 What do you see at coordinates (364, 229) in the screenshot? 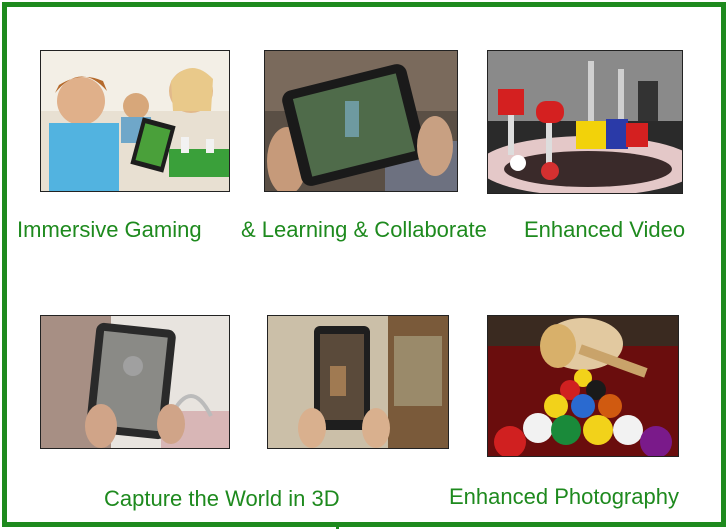
I see `caption-learning-collaborate: & Learning & Collaborate` at bounding box center [364, 229].